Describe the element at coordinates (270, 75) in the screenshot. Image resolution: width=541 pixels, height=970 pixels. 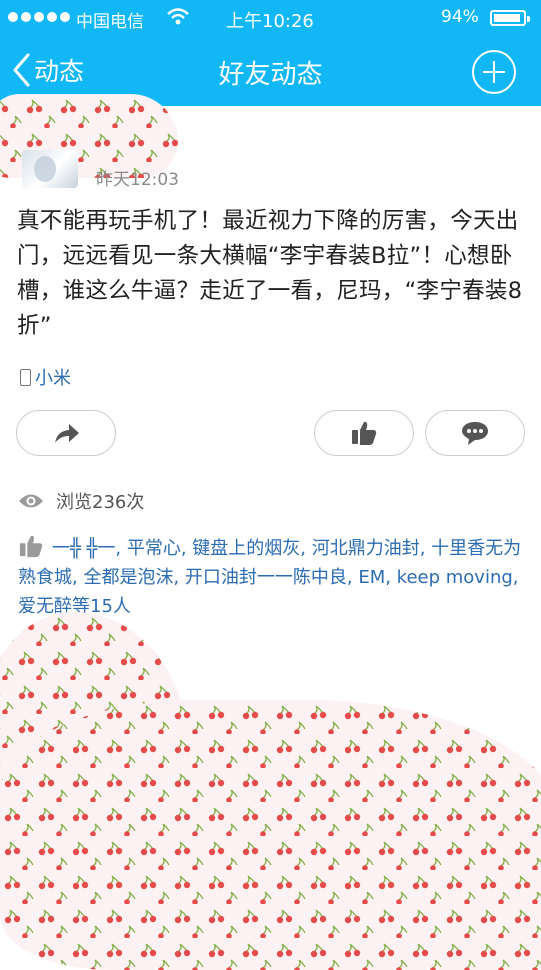
I see `page-title: 好友动态` at that location.